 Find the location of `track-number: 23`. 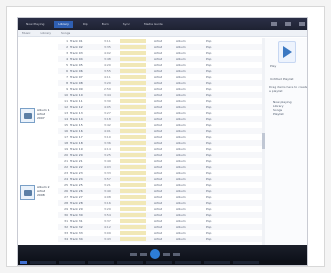

track-number: 23 is located at coordinates (66, 173).